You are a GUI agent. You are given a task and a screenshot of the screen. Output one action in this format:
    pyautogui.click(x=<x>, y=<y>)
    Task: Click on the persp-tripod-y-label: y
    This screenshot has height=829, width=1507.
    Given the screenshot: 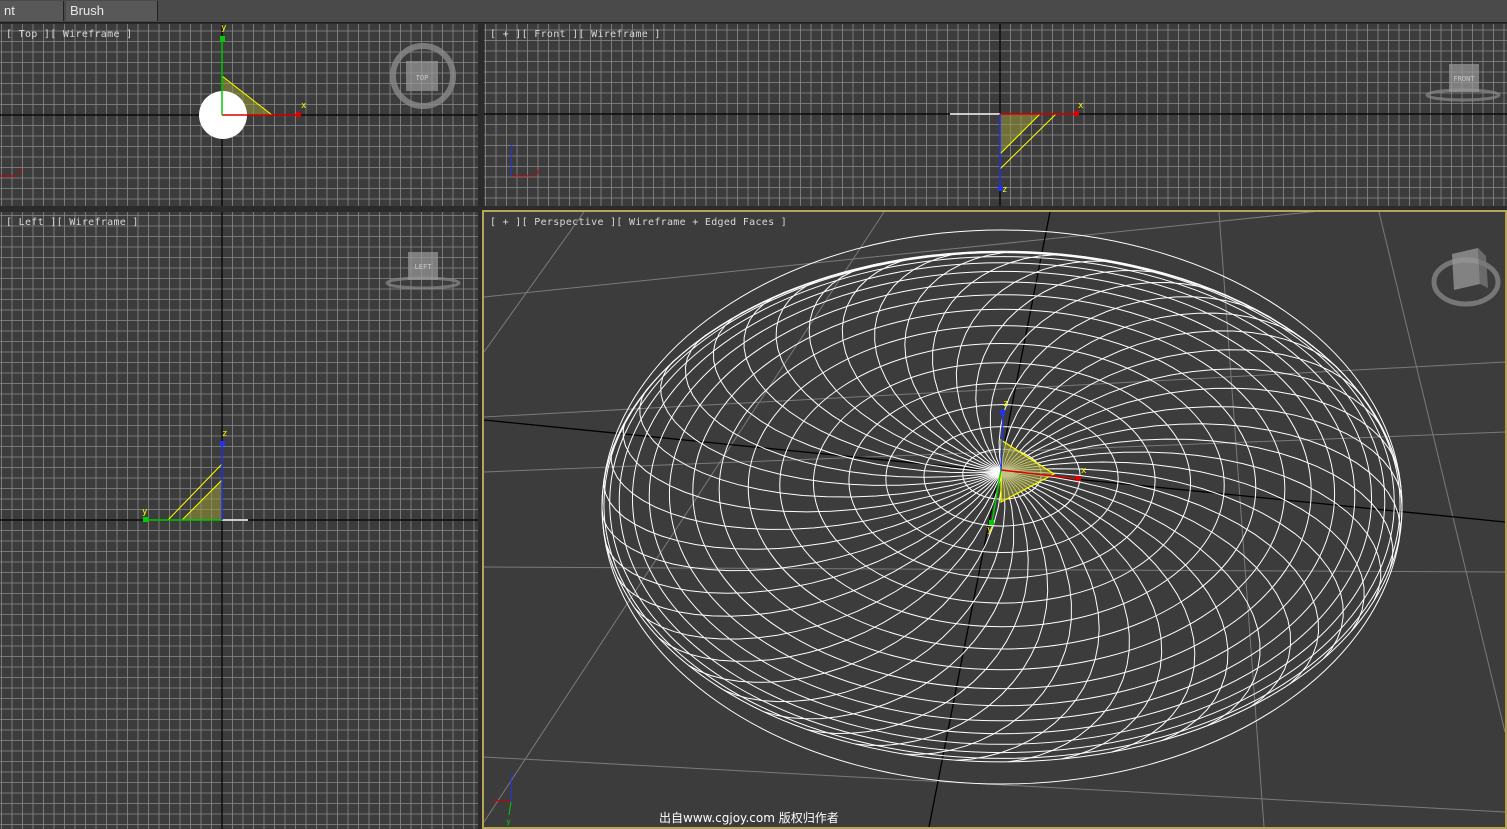 What is the action you would take?
    pyautogui.click(x=508, y=821)
    